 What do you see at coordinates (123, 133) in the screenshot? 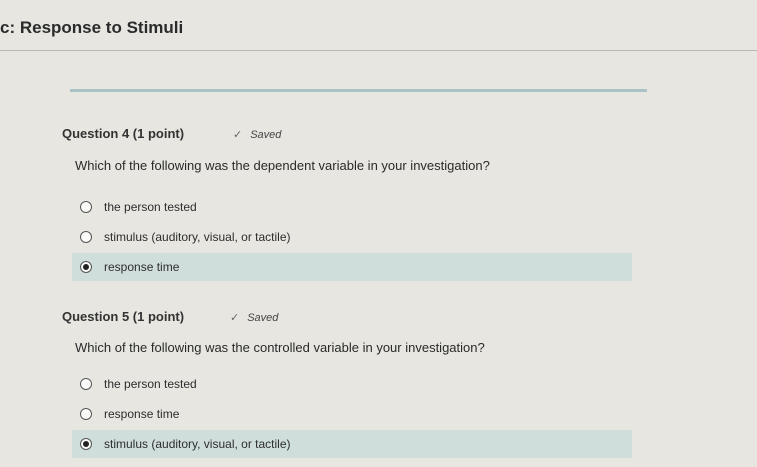
I see `question-4-header: Question 4 (1 point)` at bounding box center [123, 133].